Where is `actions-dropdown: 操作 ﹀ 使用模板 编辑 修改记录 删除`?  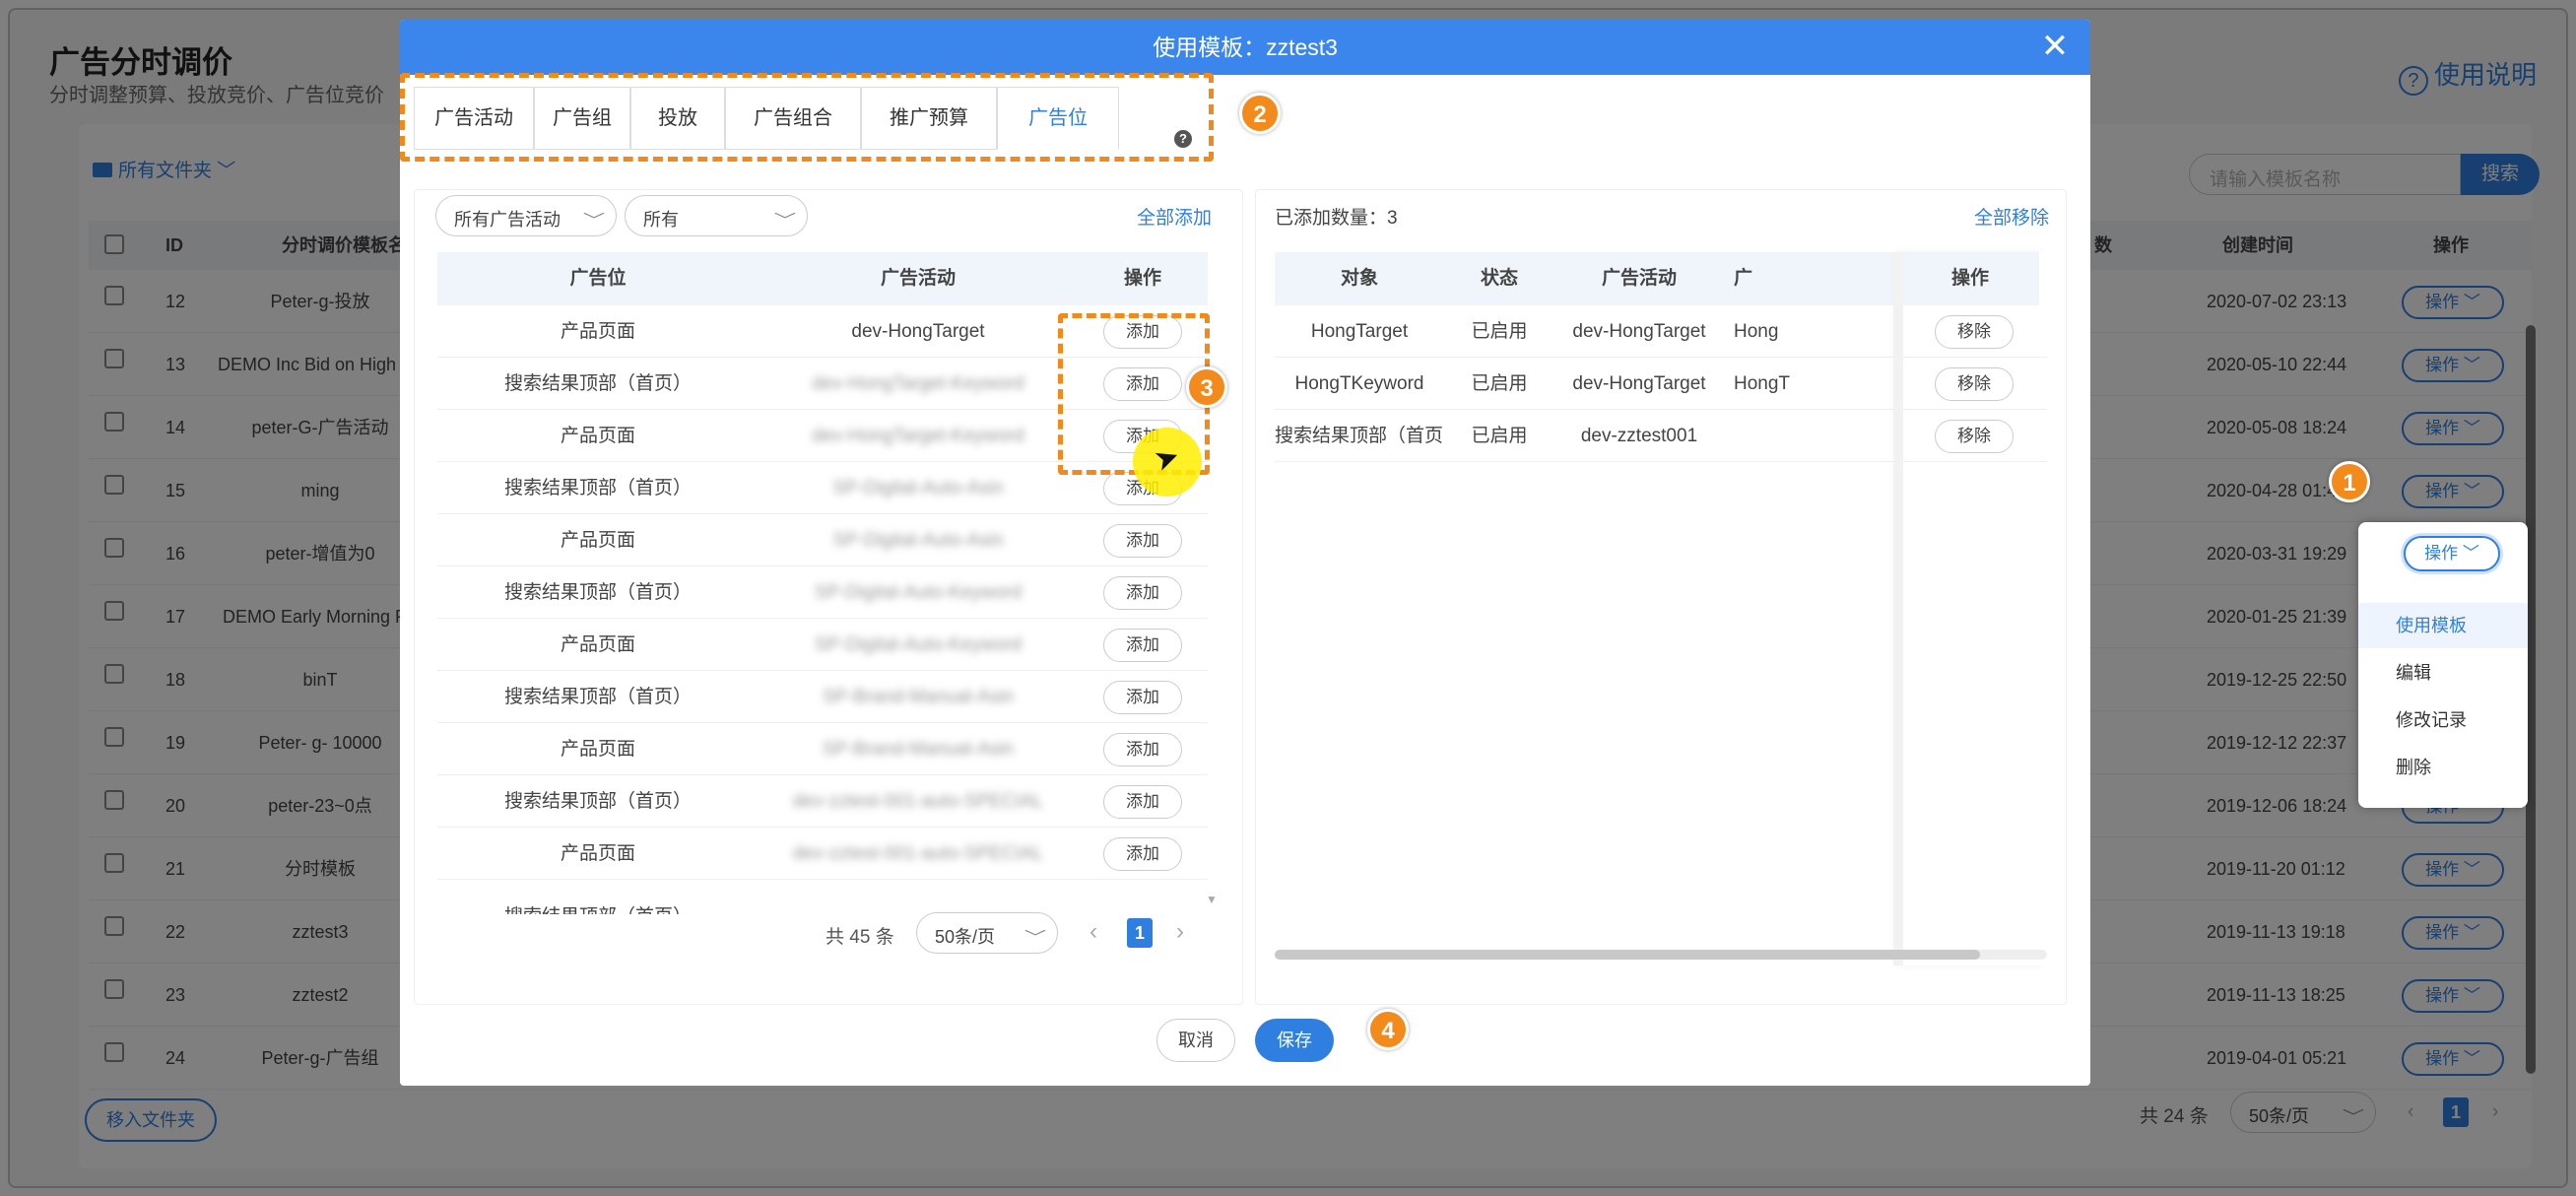 actions-dropdown: 操作 ﹀ 使用模板 编辑 修改记录 删除 is located at coordinates (2443, 665).